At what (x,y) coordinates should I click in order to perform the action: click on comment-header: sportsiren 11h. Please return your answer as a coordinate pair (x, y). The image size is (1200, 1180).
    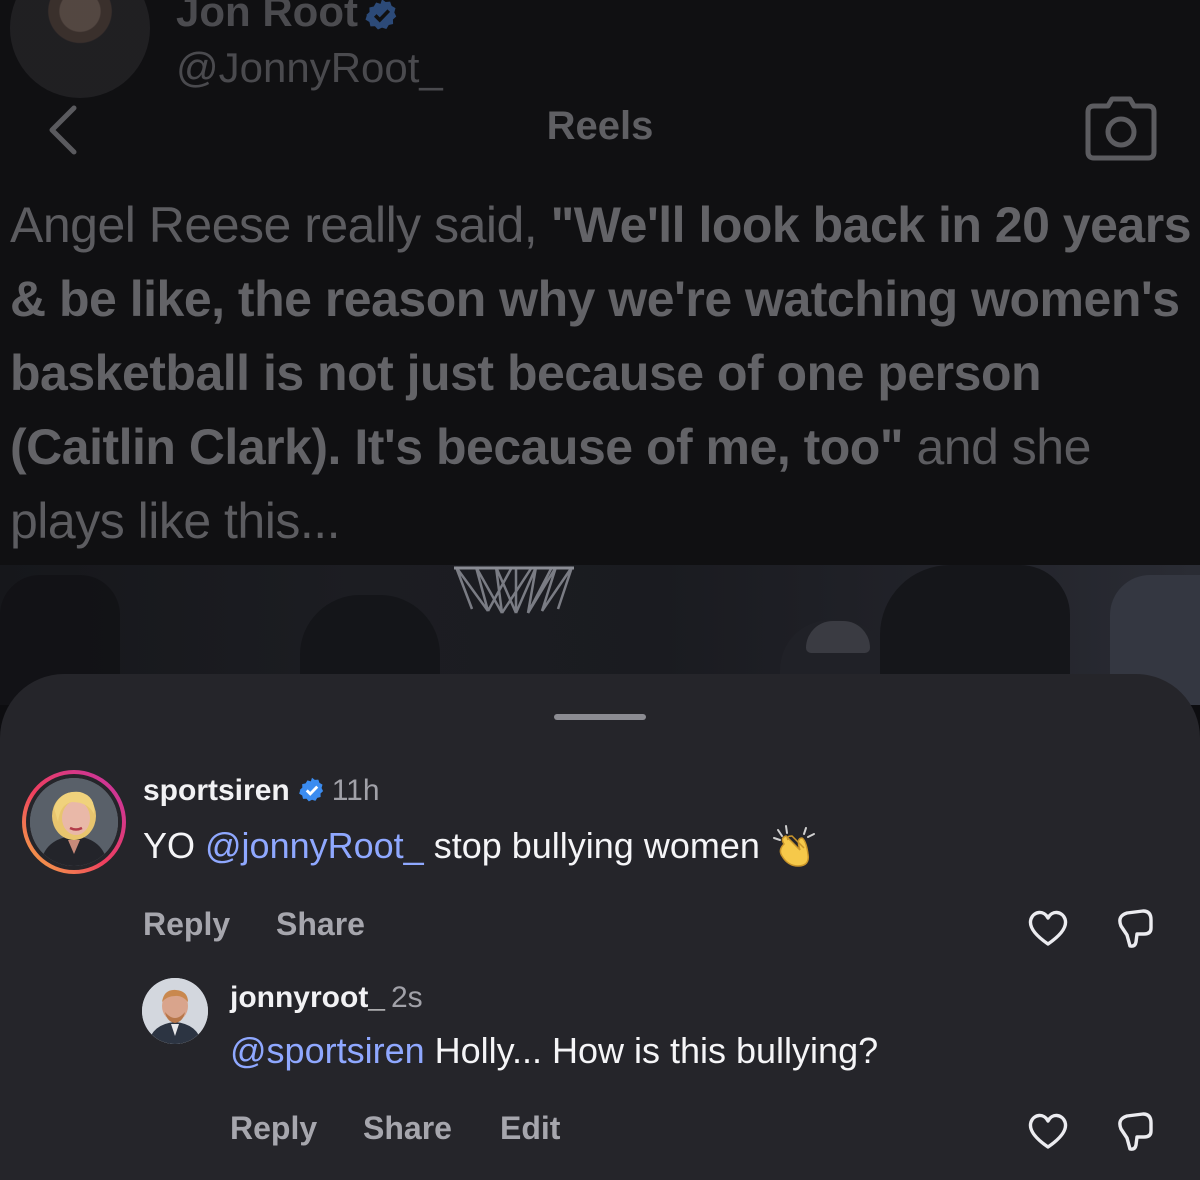
    Looking at the image, I should click on (261, 791).